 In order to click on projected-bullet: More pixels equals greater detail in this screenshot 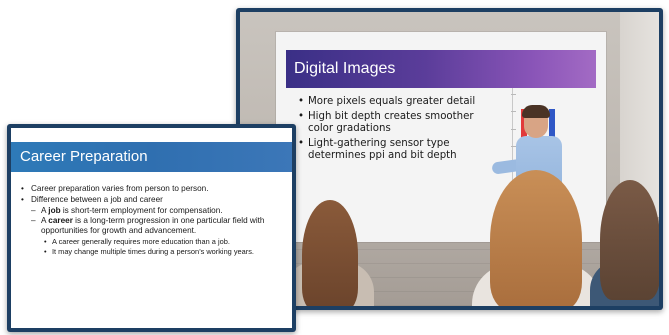, I will do `click(391, 102)`.